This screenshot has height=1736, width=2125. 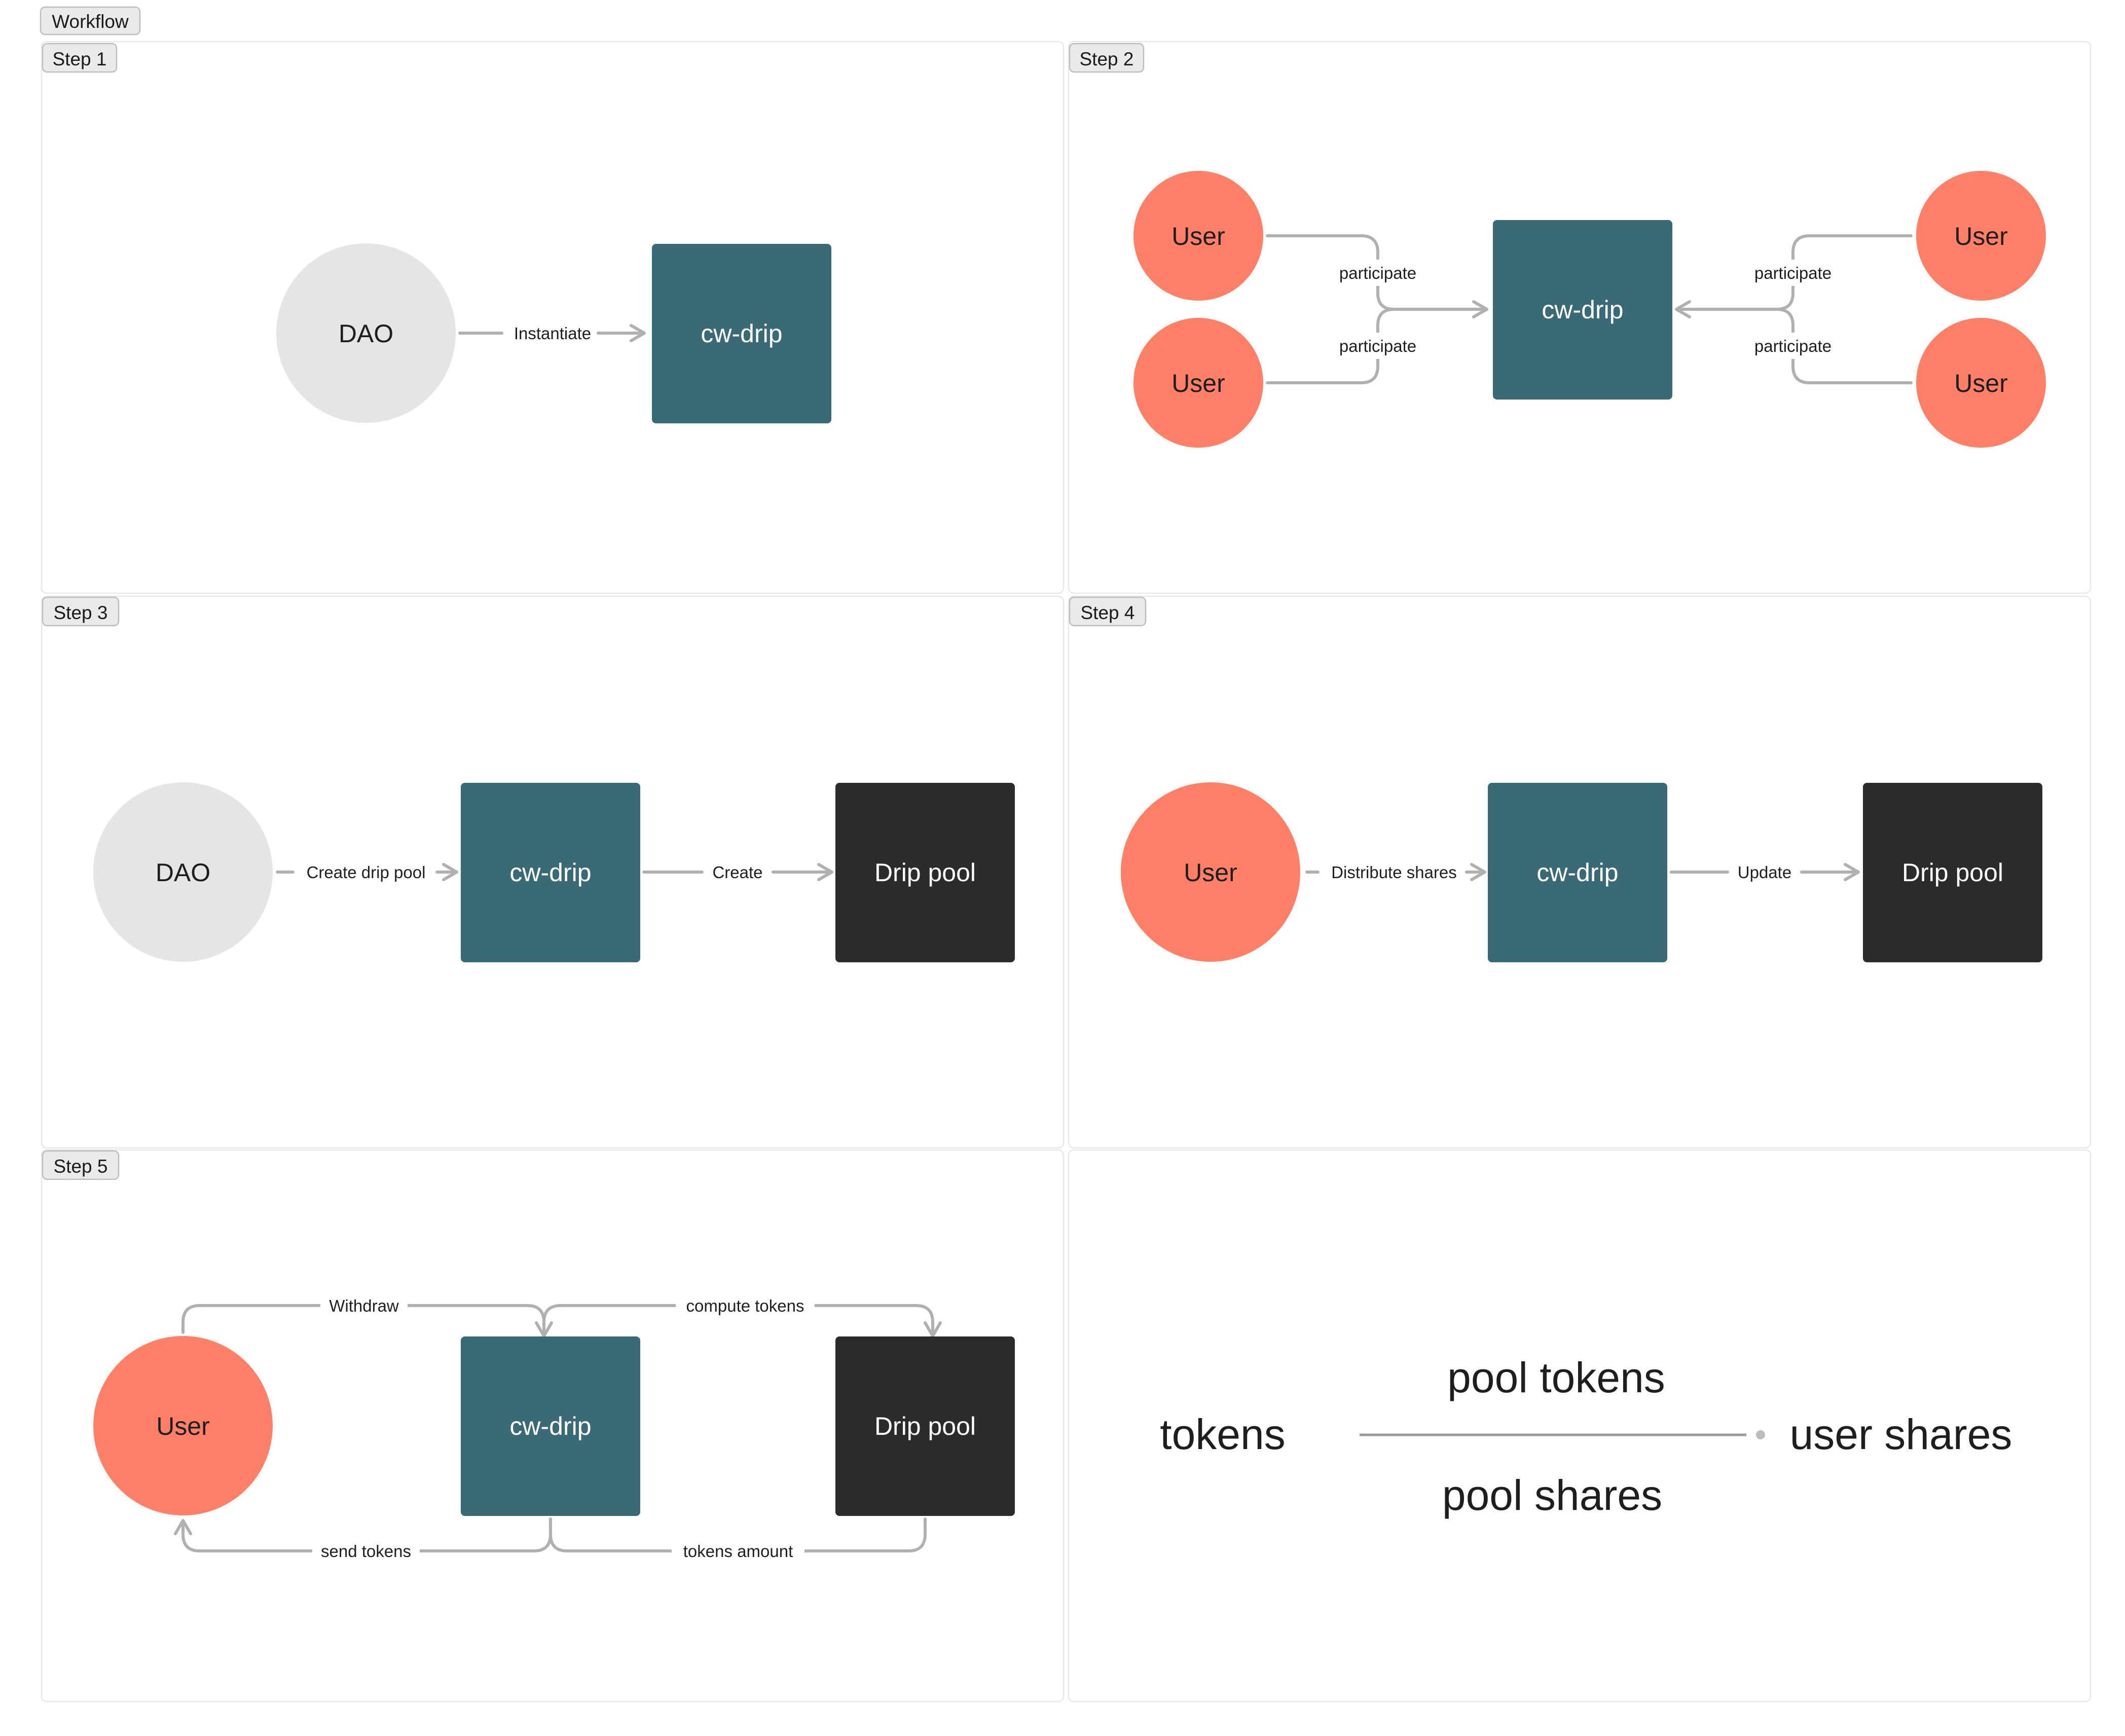 I want to click on multiply-dot, so click(x=1760, y=1434).